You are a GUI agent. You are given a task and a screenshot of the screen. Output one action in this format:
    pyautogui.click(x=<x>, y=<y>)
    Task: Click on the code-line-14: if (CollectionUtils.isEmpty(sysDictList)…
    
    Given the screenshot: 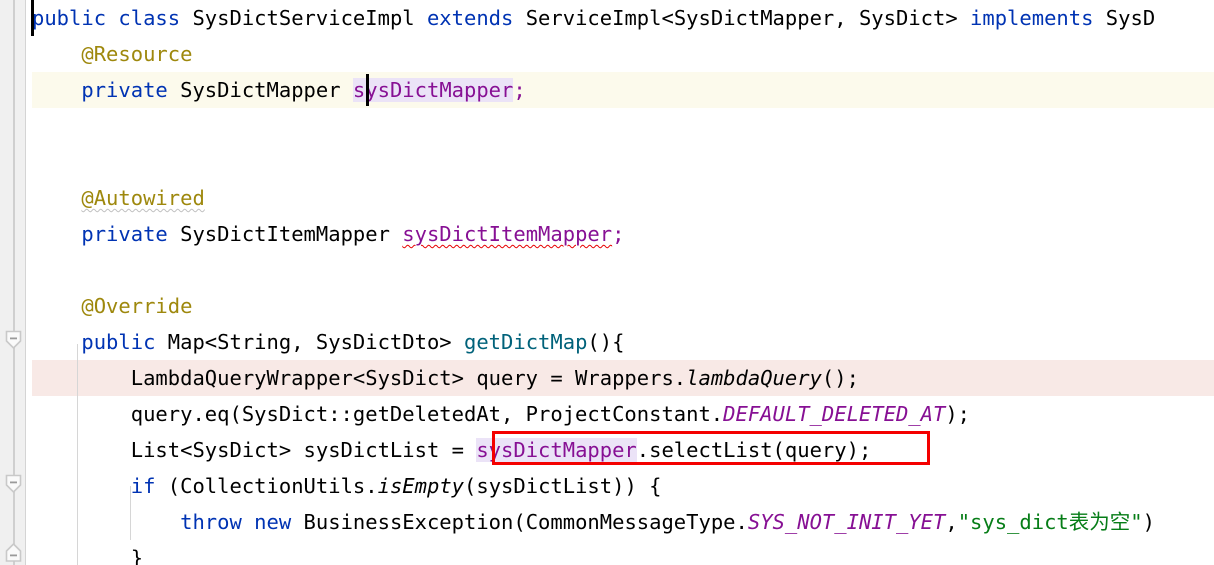 What is the action you would take?
    pyautogui.click(x=347, y=486)
    